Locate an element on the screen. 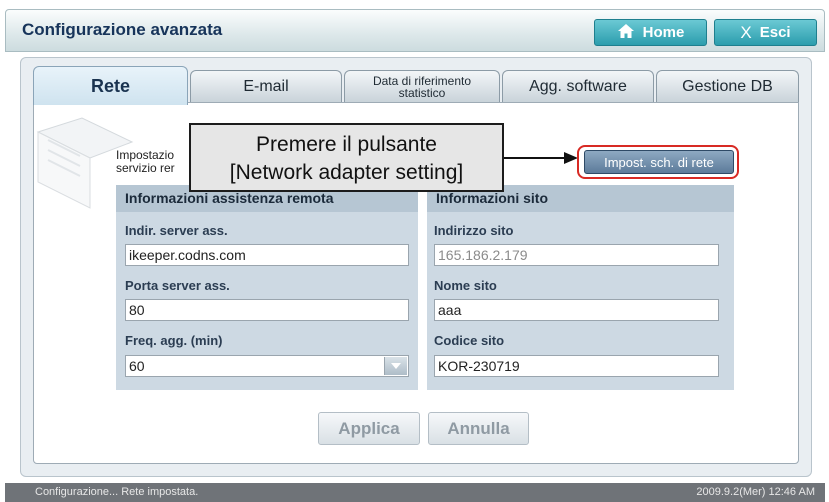 The image size is (829, 502). arrow-right-icon is located at coordinates (541, 158).